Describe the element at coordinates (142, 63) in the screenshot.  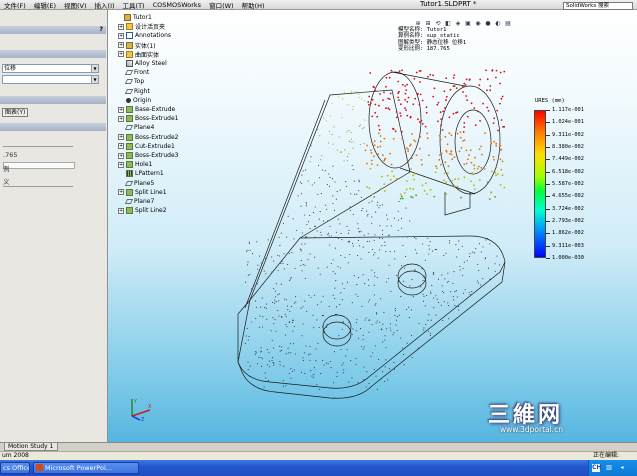
I see `tree-item: Alloy Steel` at that location.